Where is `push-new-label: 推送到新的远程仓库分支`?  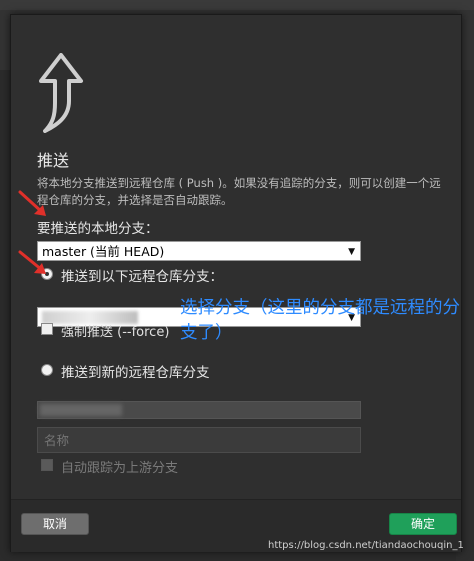 push-new-label: 推送到新的远程仓库分支 is located at coordinates (135, 373).